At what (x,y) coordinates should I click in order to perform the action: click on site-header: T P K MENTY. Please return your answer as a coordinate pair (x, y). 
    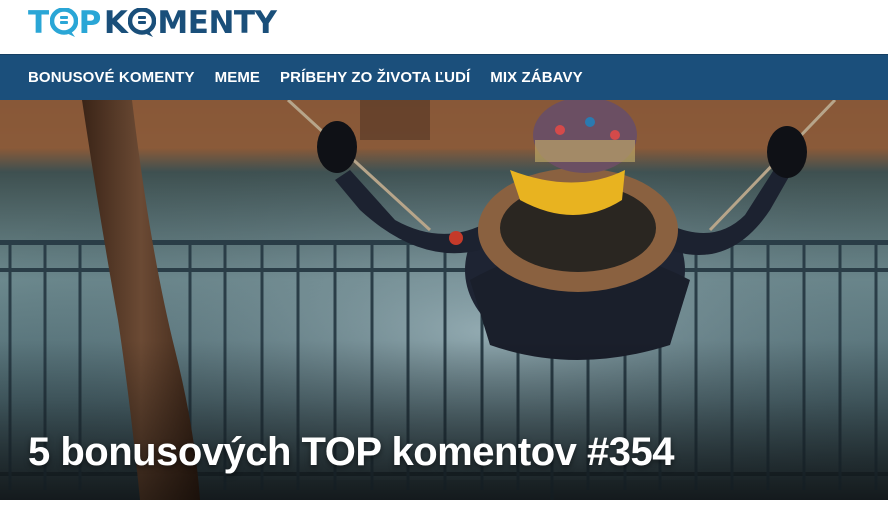
    Looking at the image, I should click on (444, 27).